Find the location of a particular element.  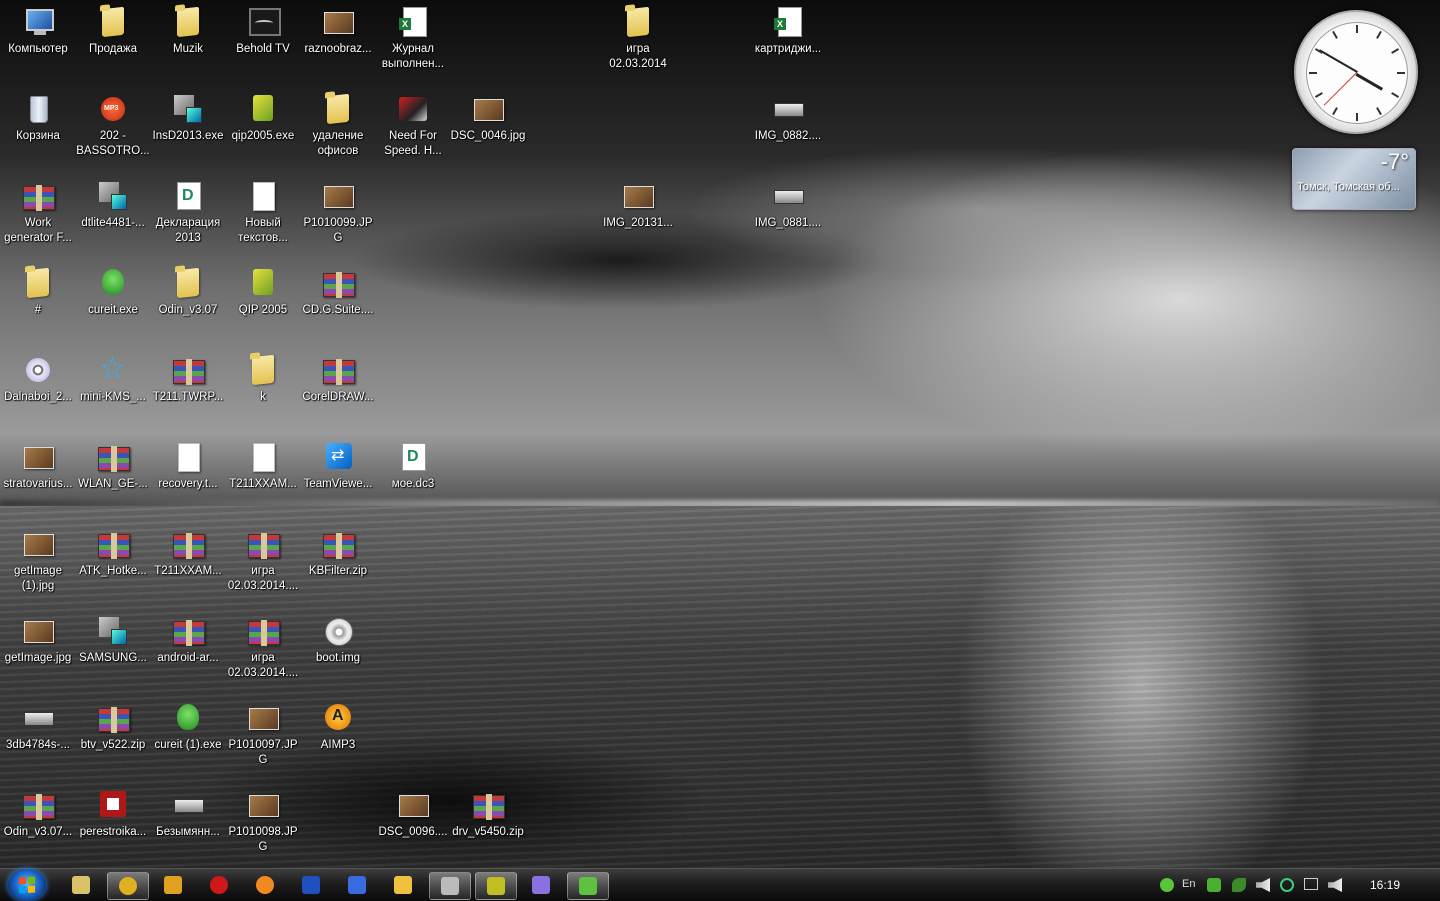

app-taskbar-button is located at coordinates (173, 885).